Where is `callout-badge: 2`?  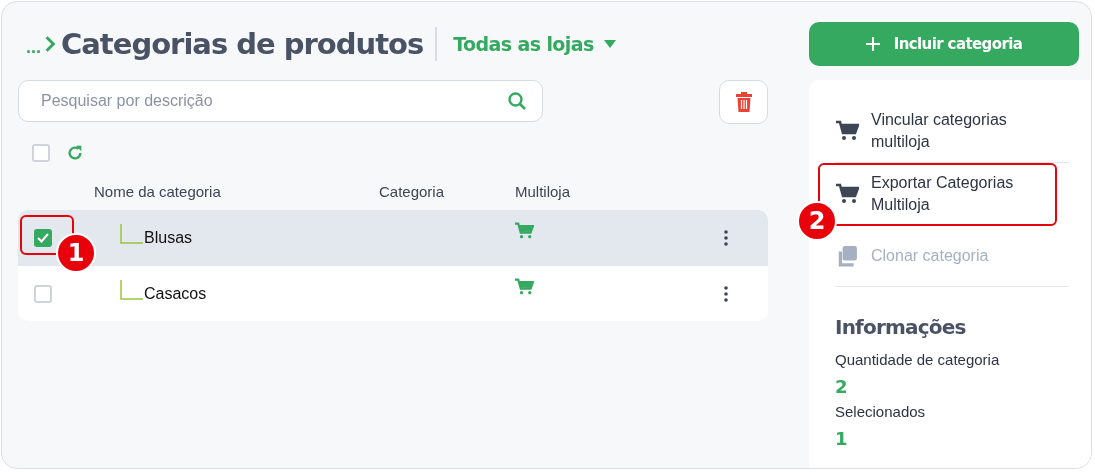
callout-badge: 2 is located at coordinates (817, 221).